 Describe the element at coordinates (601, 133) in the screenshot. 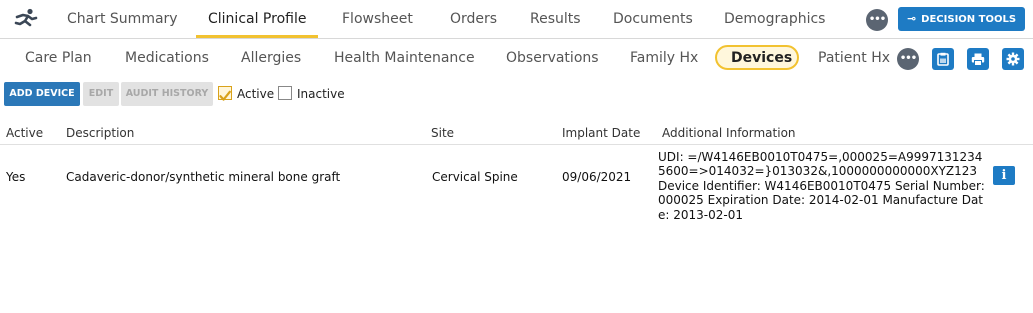

I see `column-header-implant-date: Implant Date` at that location.